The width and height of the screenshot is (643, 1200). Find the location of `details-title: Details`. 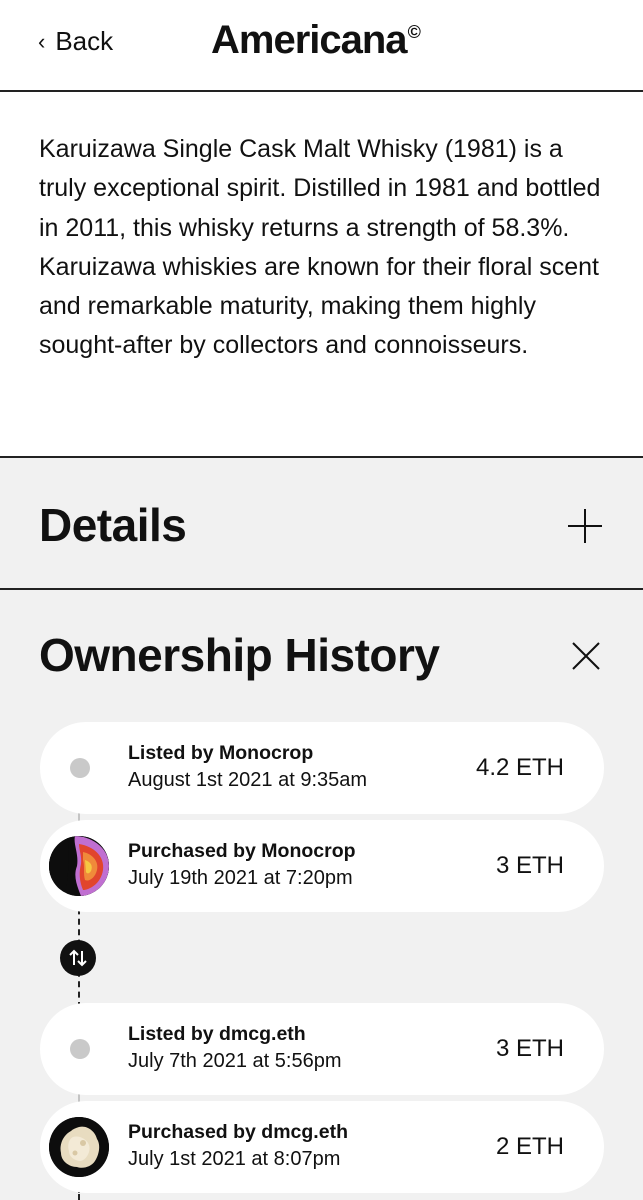

details-title: Details is located at coordinates (113, 525).